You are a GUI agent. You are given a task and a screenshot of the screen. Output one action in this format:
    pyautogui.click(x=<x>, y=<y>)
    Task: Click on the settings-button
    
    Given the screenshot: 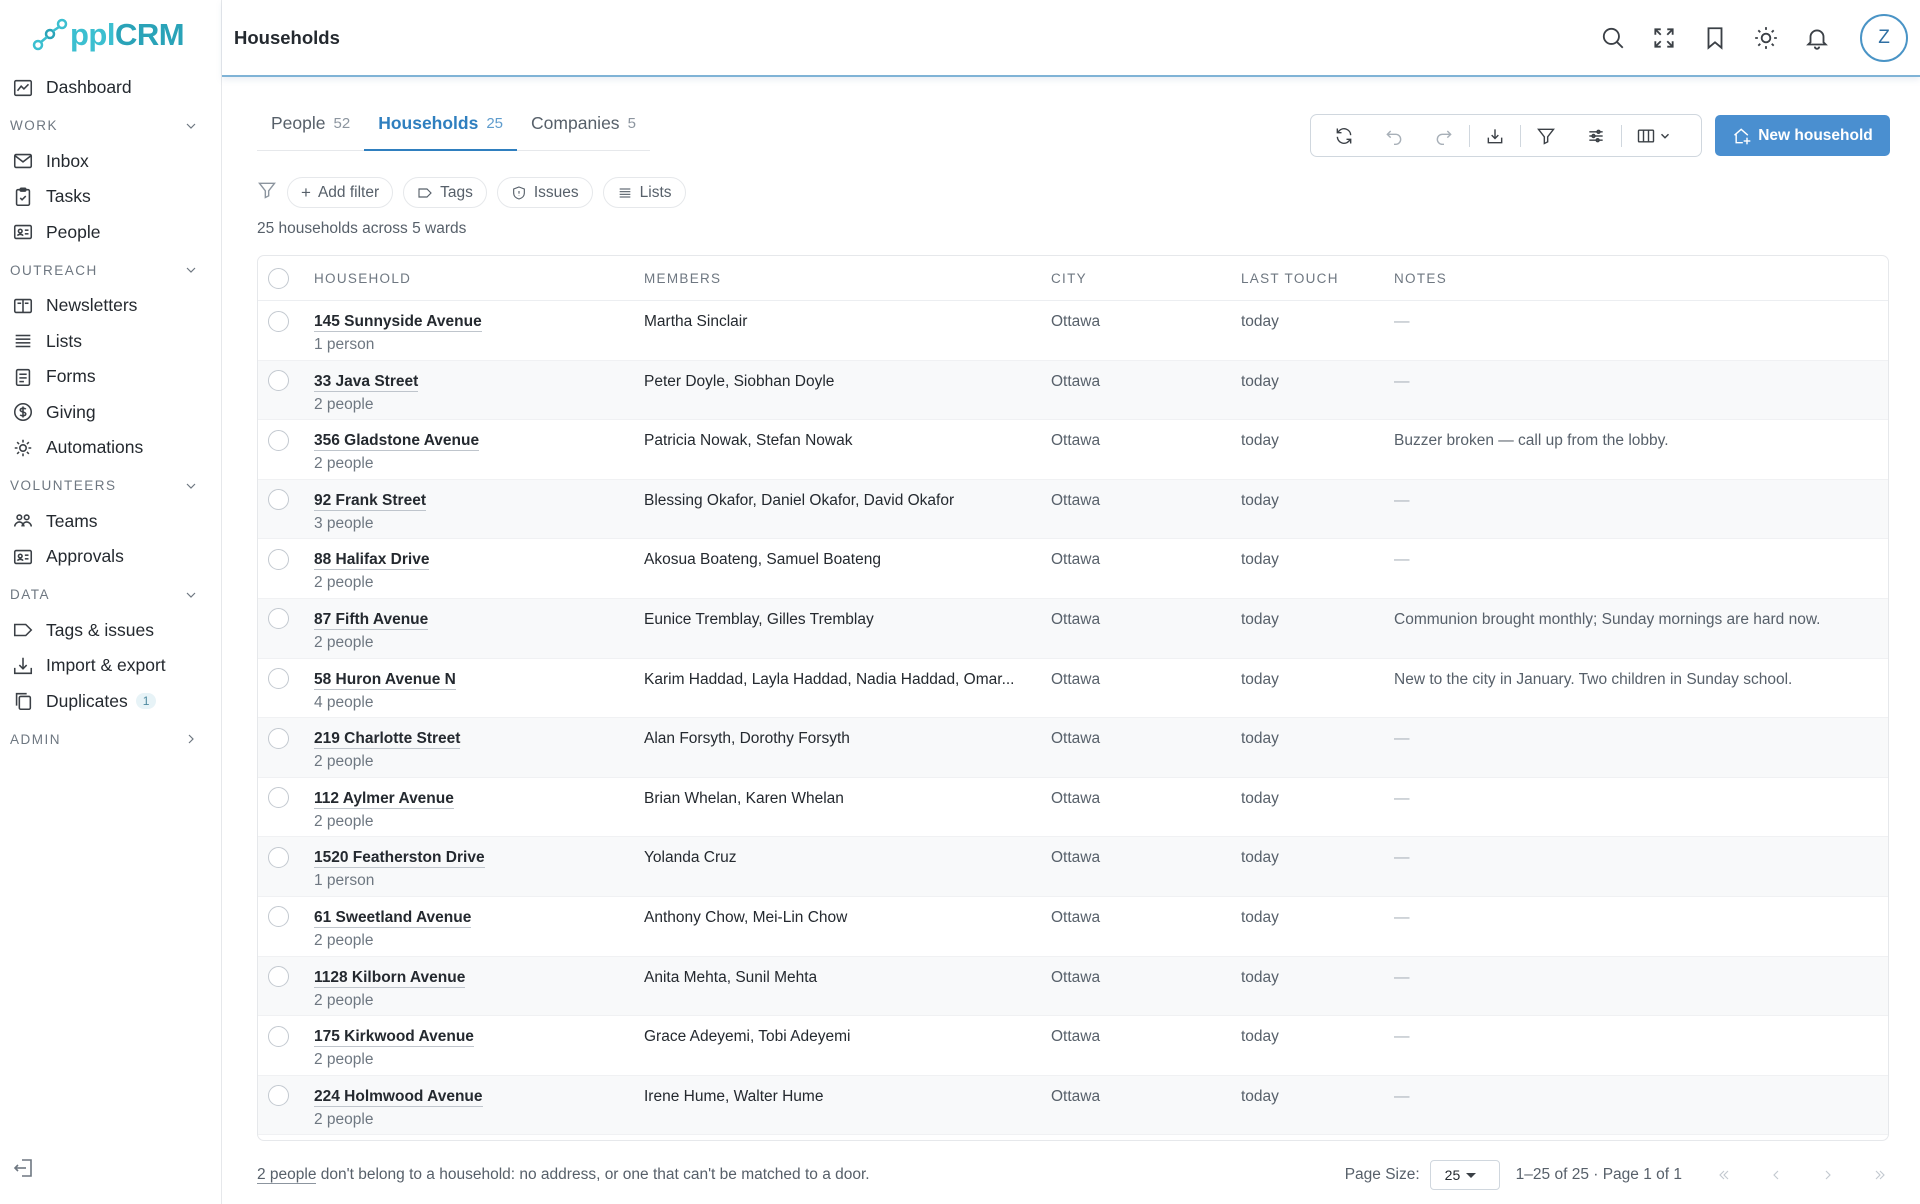 What is the action you would take?
    pyautogui.click(x=1596, y=136)
    